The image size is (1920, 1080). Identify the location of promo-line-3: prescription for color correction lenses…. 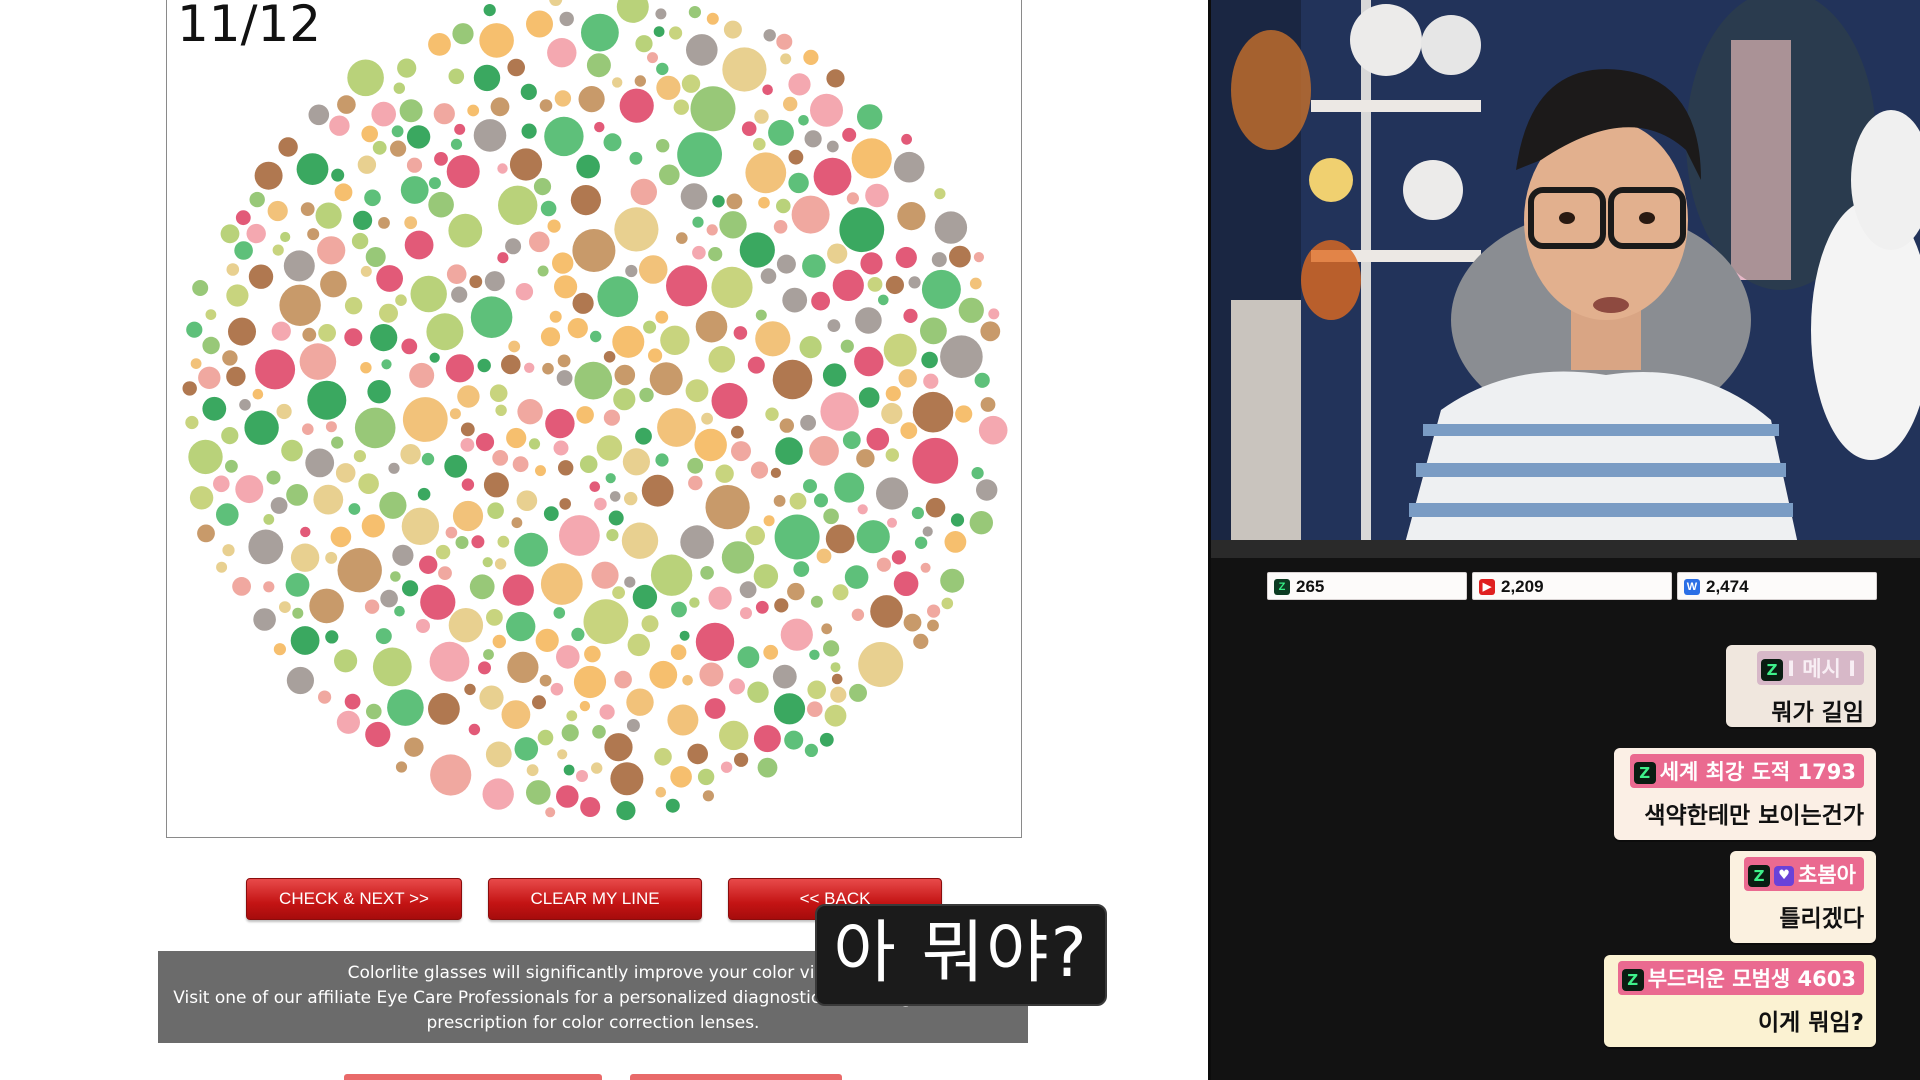
(593, 1023).